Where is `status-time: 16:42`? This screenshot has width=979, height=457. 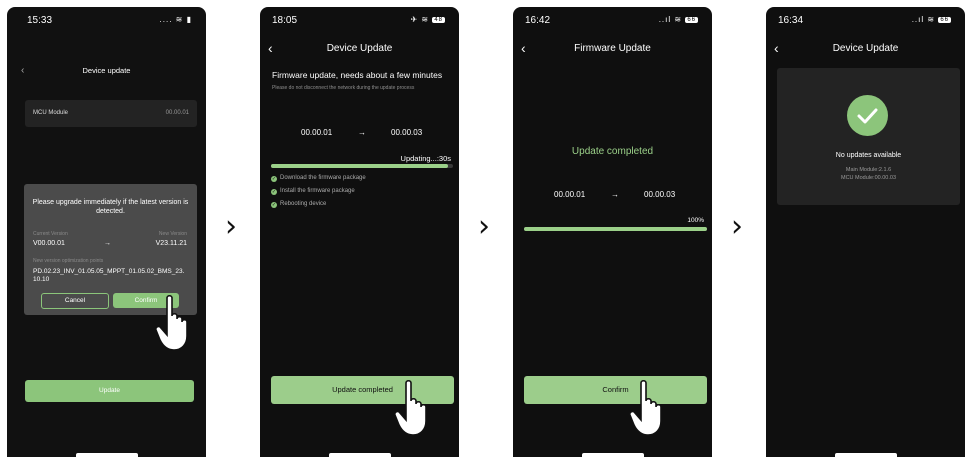
status-time: 16:42 is located at coordinates (538, 20).